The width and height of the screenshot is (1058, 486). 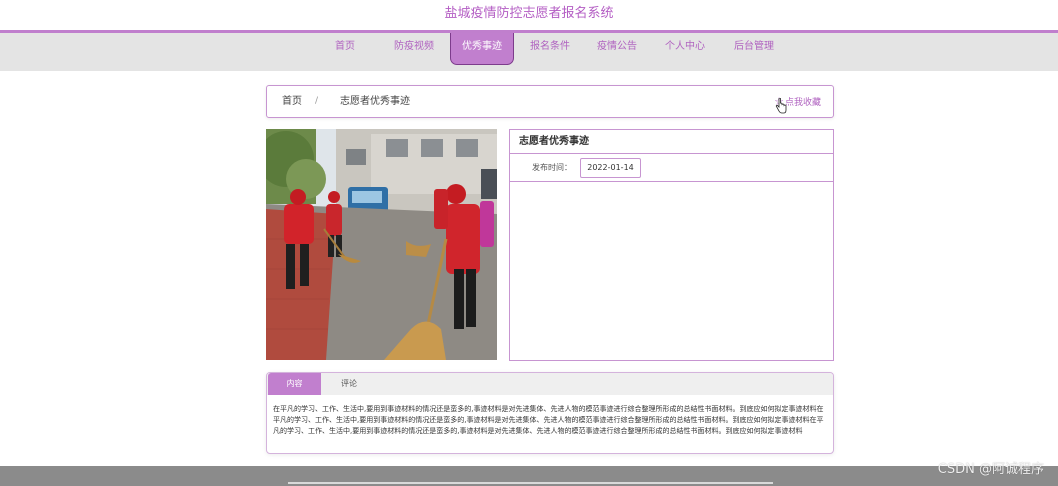 I want to click on nav-item-conditions: 报名条件, so click(x=550, y=48).